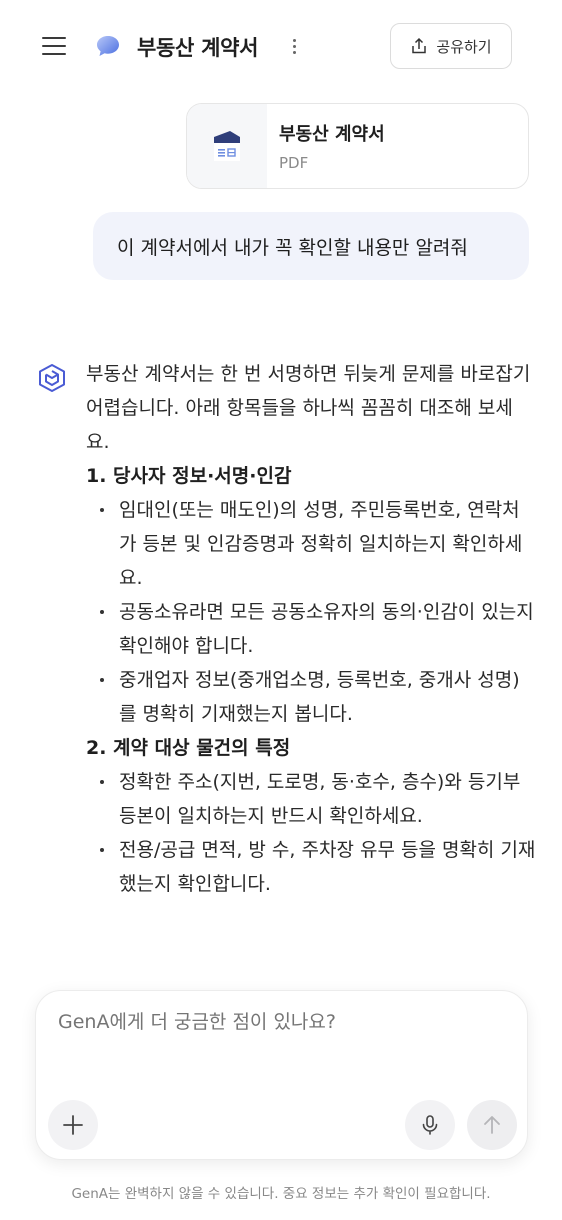 The width and height of the screenshot is (562, 1220). What do you see at coordinates (198, 48) in the screenshot?
I see `page-title: 부동산 계약서` at bounding box center [198, 48].